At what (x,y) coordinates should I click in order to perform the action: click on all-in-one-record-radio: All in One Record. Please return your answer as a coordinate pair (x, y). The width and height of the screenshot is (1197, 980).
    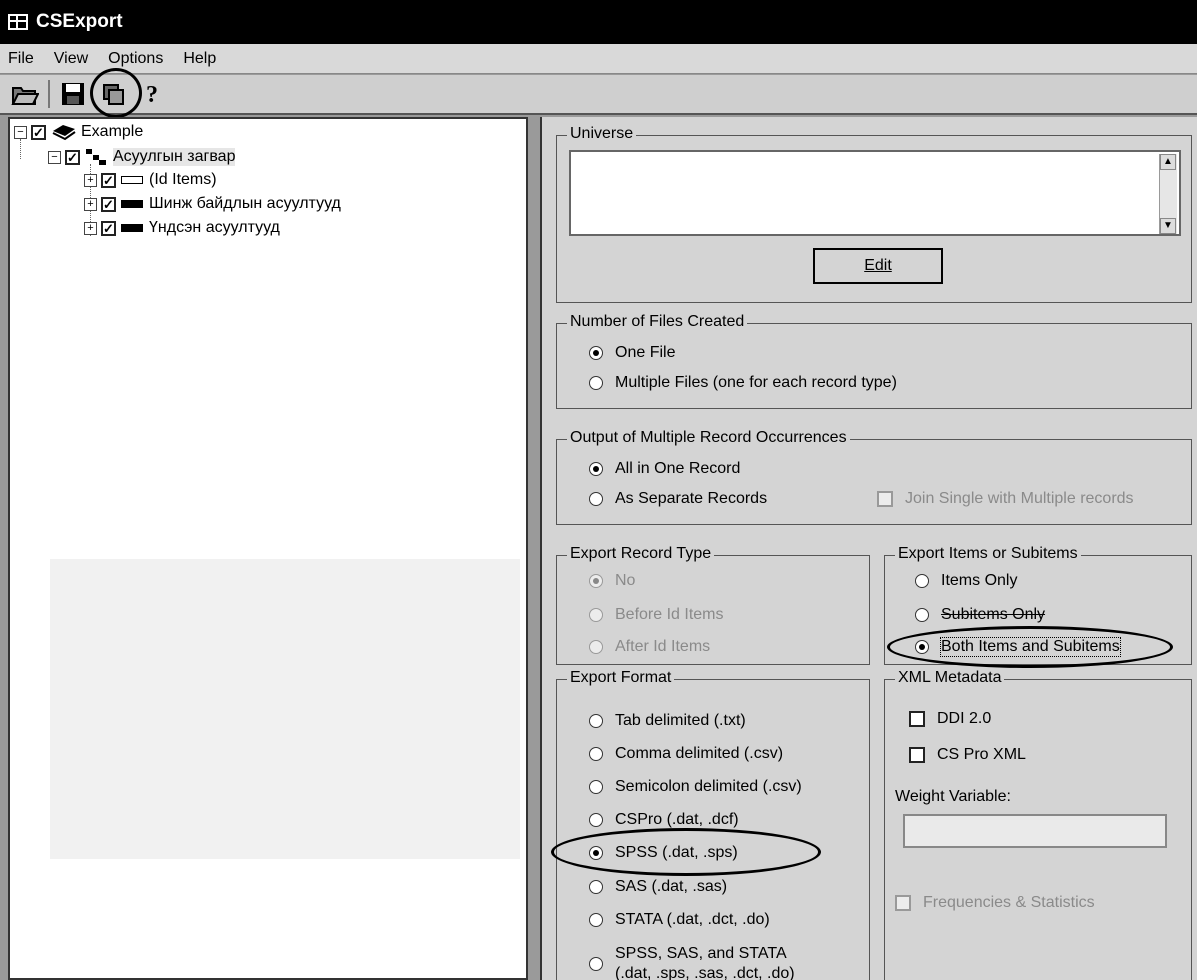
    Looking at the image, I should click on (664, 469).